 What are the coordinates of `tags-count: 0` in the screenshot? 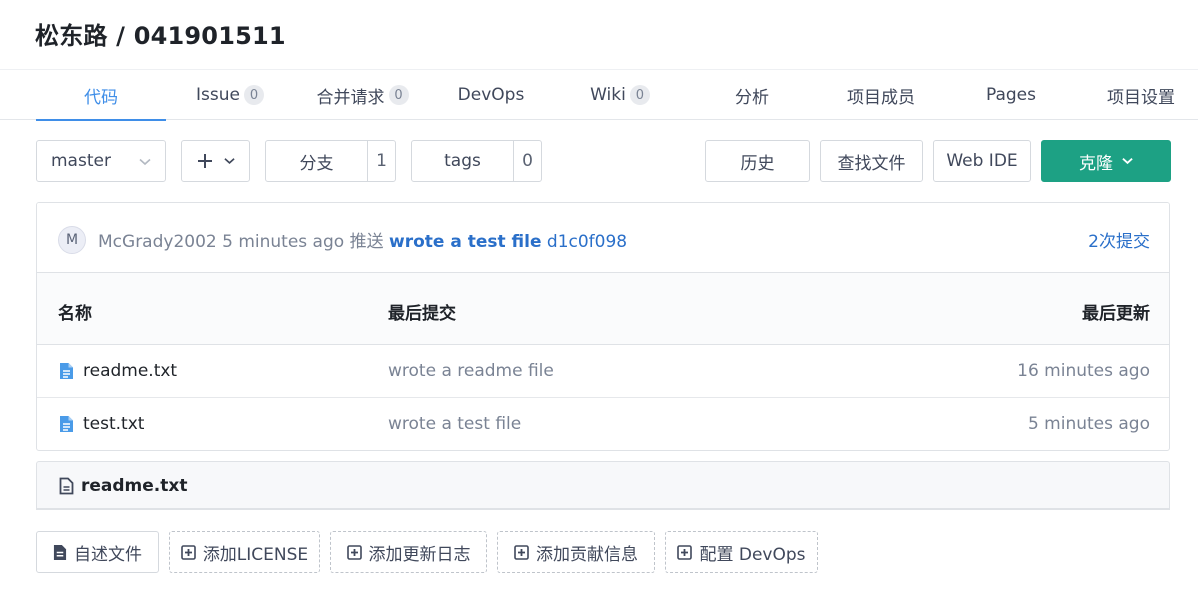 It's located at (527, 161).